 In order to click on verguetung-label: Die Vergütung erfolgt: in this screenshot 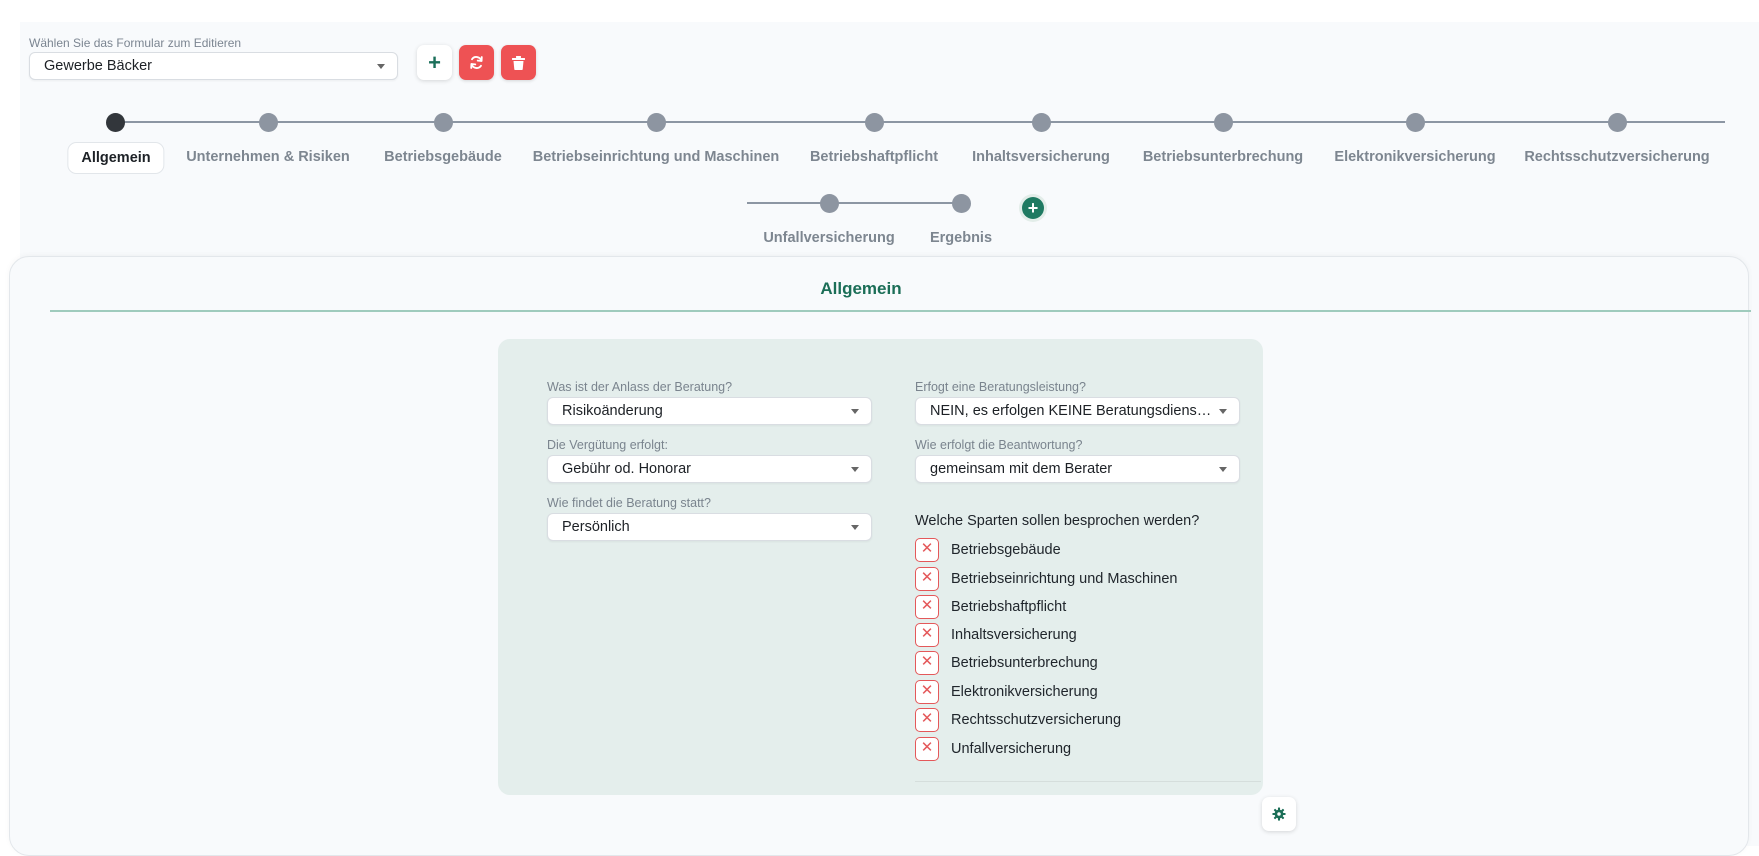, I will do `click(607, 445)`.